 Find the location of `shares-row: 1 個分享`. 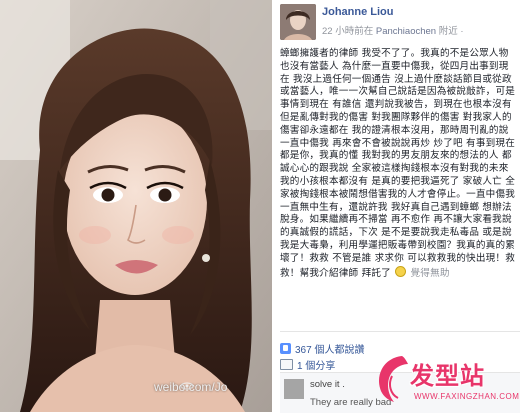

shares-row: 1 個分享 is located at coordinates (307, 364).